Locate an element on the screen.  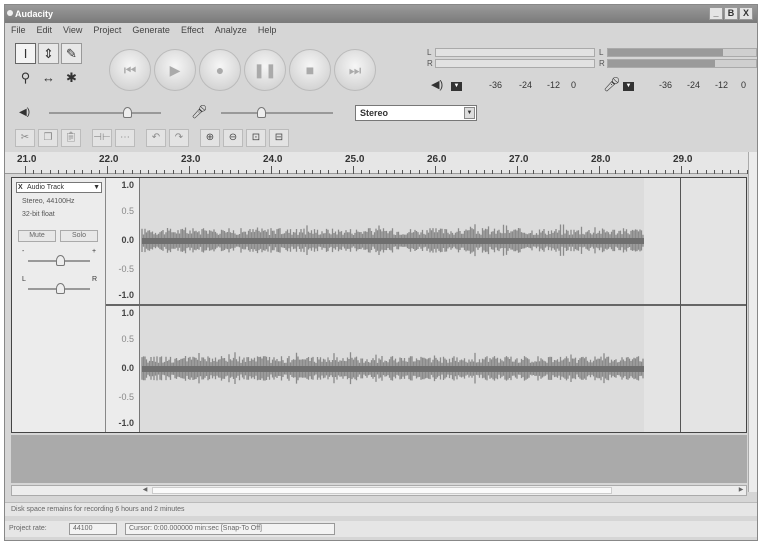
play-icon: ▶ is located at coordinates (175, 70).